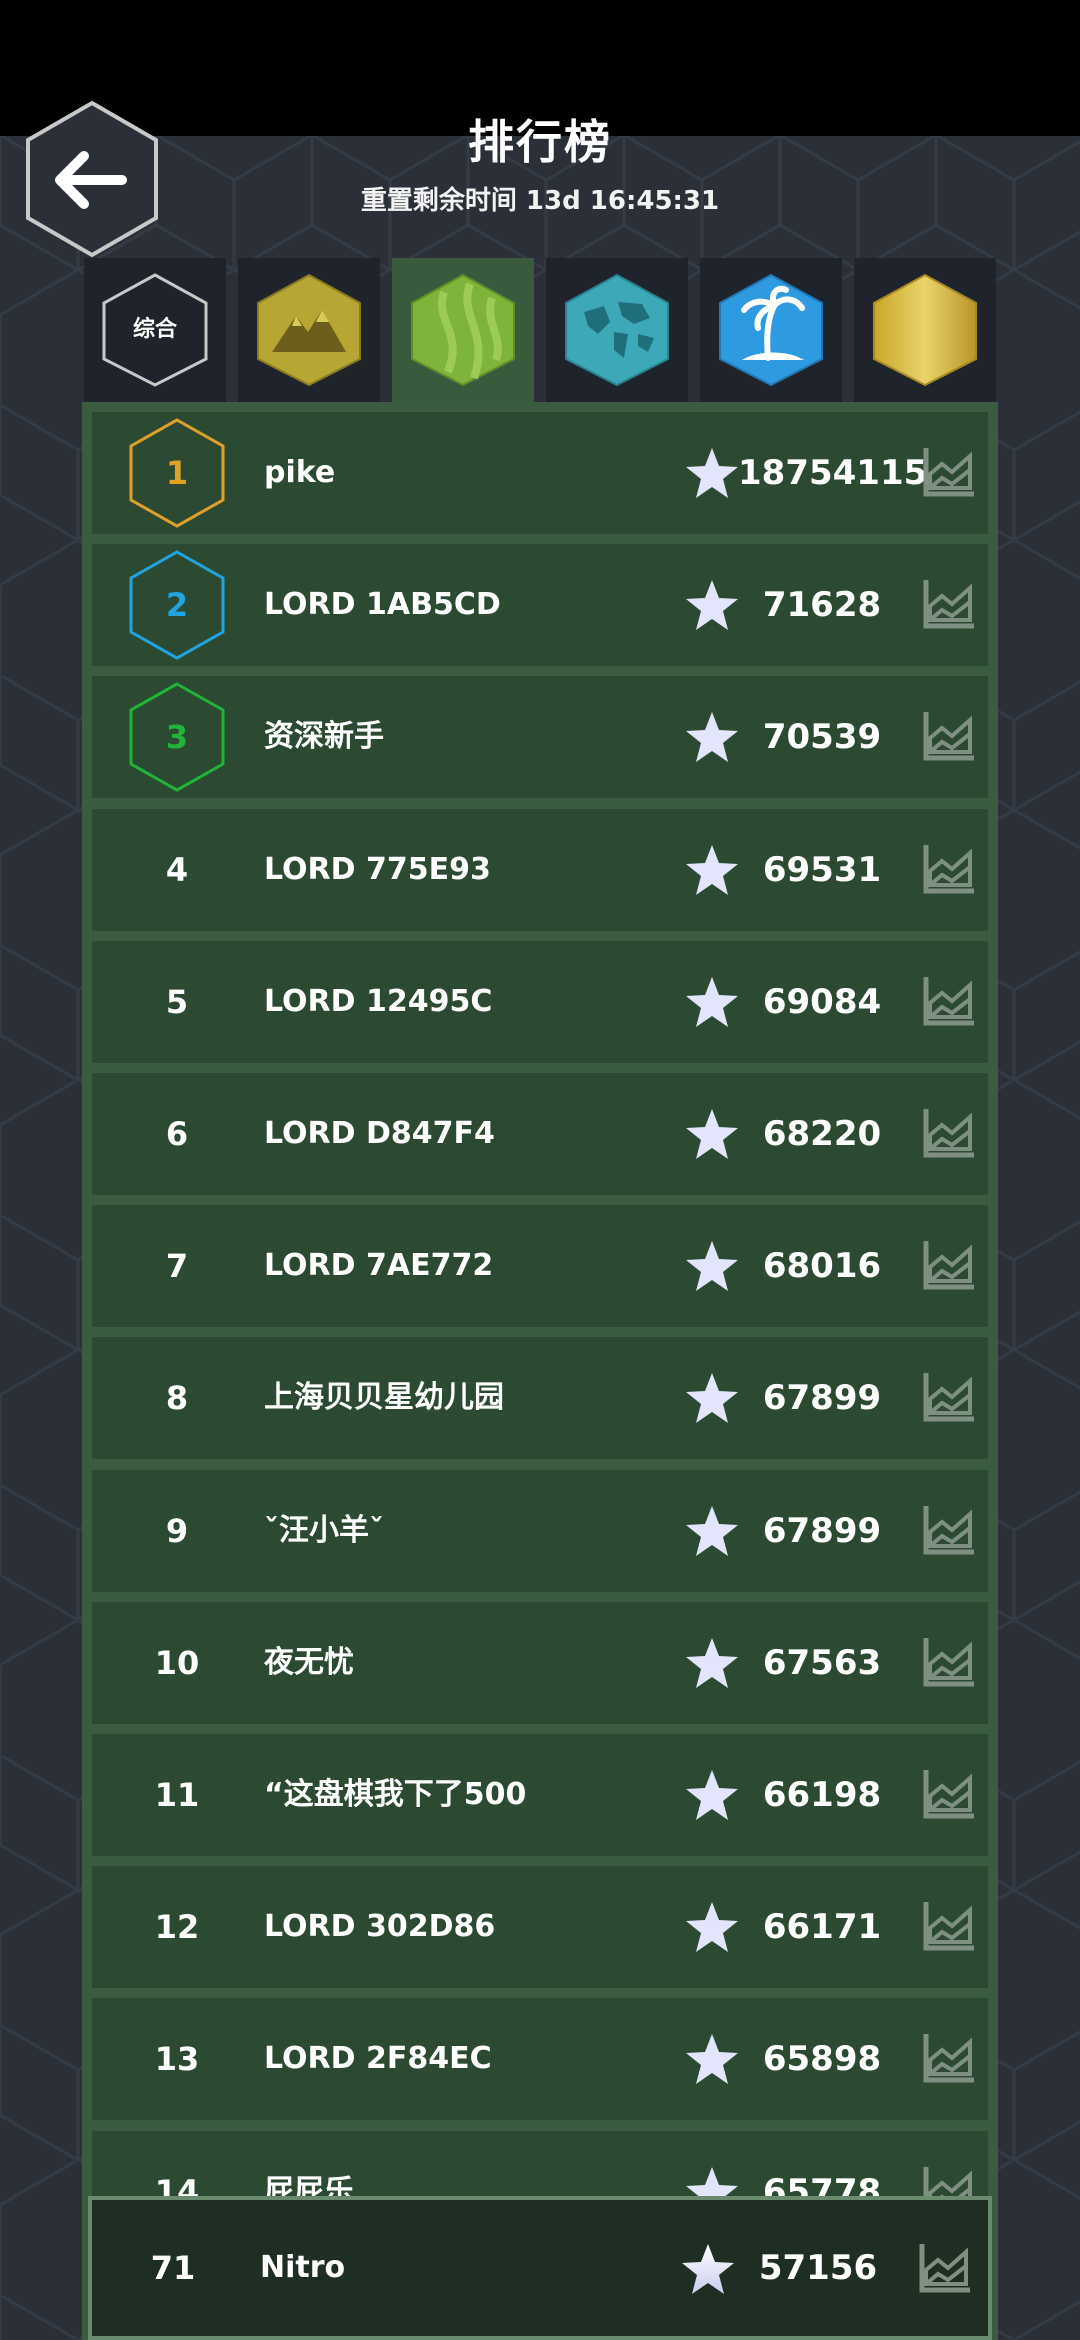 This screenshot has width=1080, height=2340. What do you see at coordinates (540, 1001) in the screenshot?
I see `leaderboard-row: 5 LORD 12495C 69084` at bounding box center [540, 1001].